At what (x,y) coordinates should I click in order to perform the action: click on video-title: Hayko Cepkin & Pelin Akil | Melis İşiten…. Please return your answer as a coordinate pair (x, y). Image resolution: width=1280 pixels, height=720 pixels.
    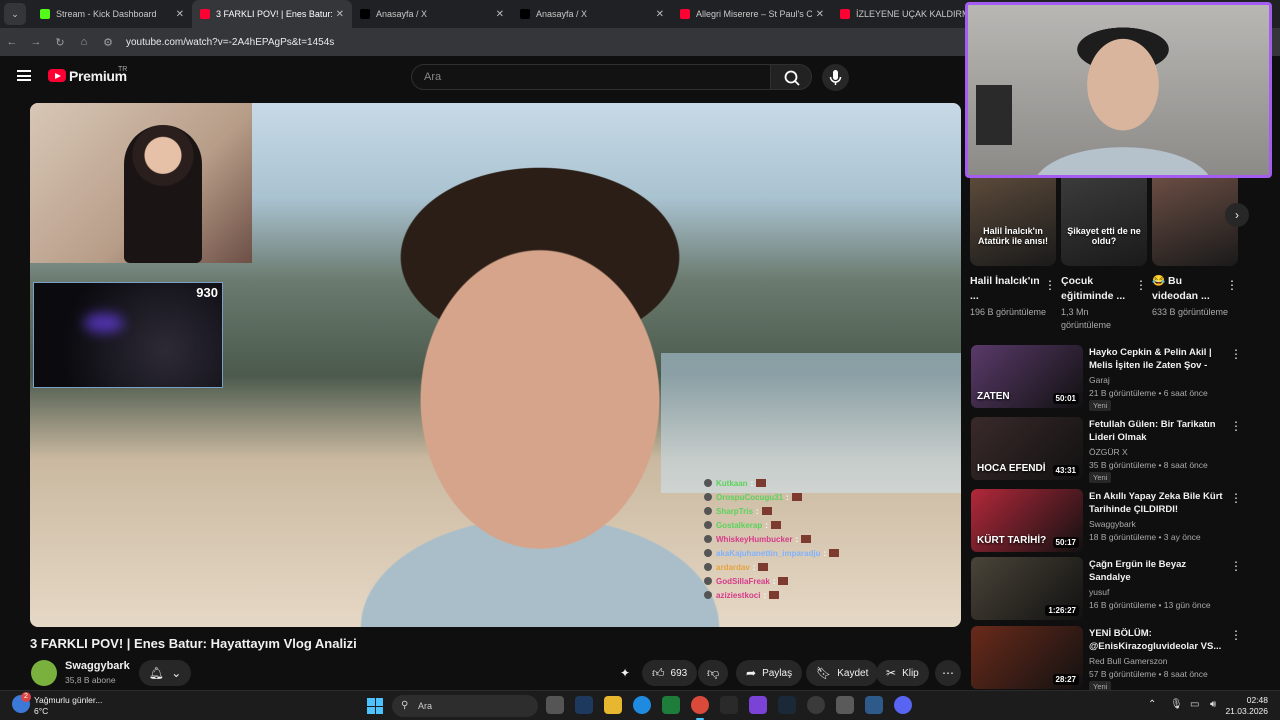
    Looking at the image, I should click on (1156, 359).